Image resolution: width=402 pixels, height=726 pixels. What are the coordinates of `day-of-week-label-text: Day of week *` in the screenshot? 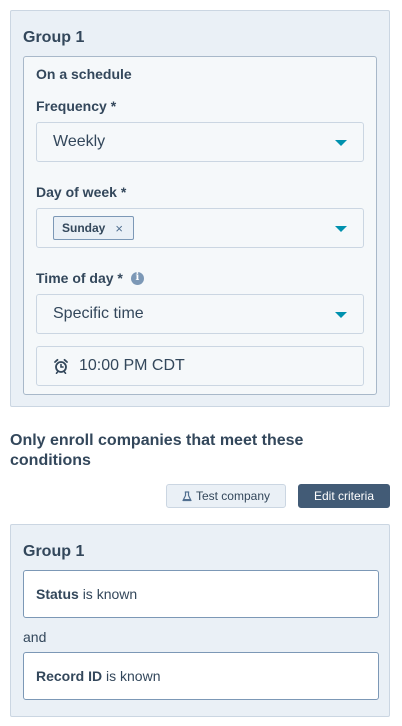 It's located at (81, 192).